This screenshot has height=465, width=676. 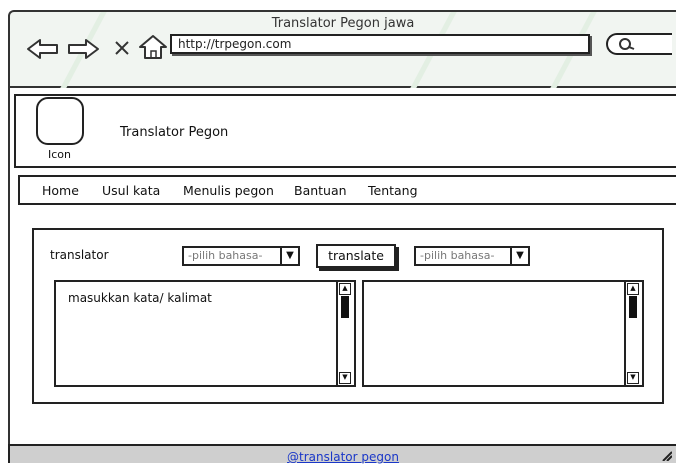 I want to click on target-language-value: -pilih bahasa-, so click(x=457, y=255).